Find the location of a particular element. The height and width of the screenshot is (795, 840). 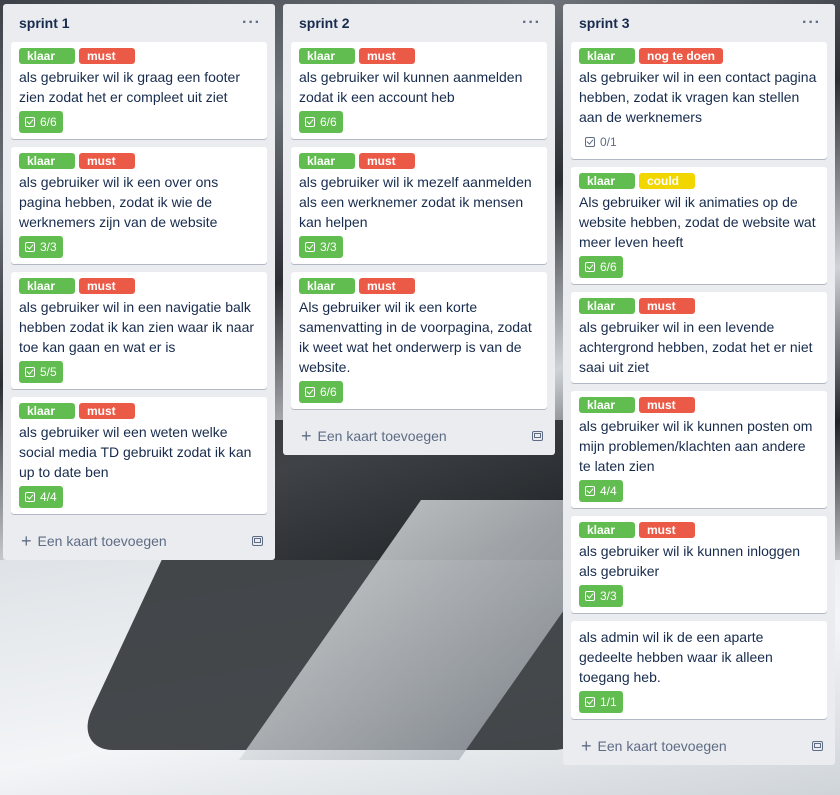

label-nog-te-doen: nog te doen is located at coordinates (681, 56).